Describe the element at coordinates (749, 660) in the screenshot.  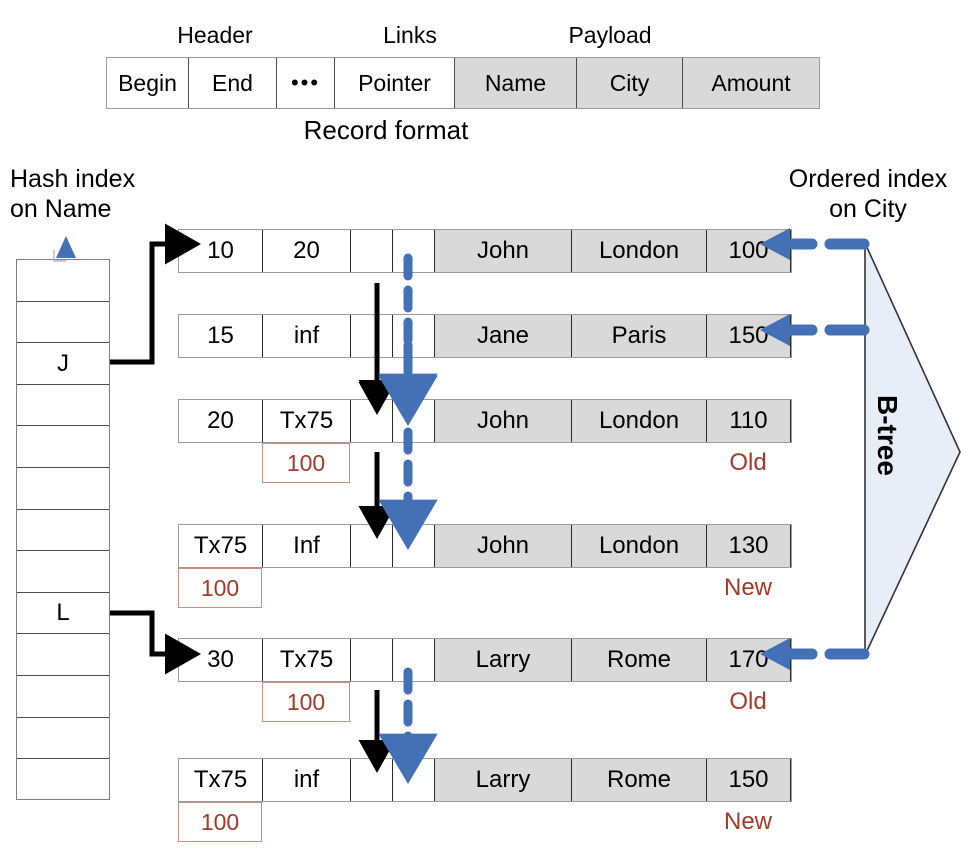
I see `record-cell-amount: 170` at that location.